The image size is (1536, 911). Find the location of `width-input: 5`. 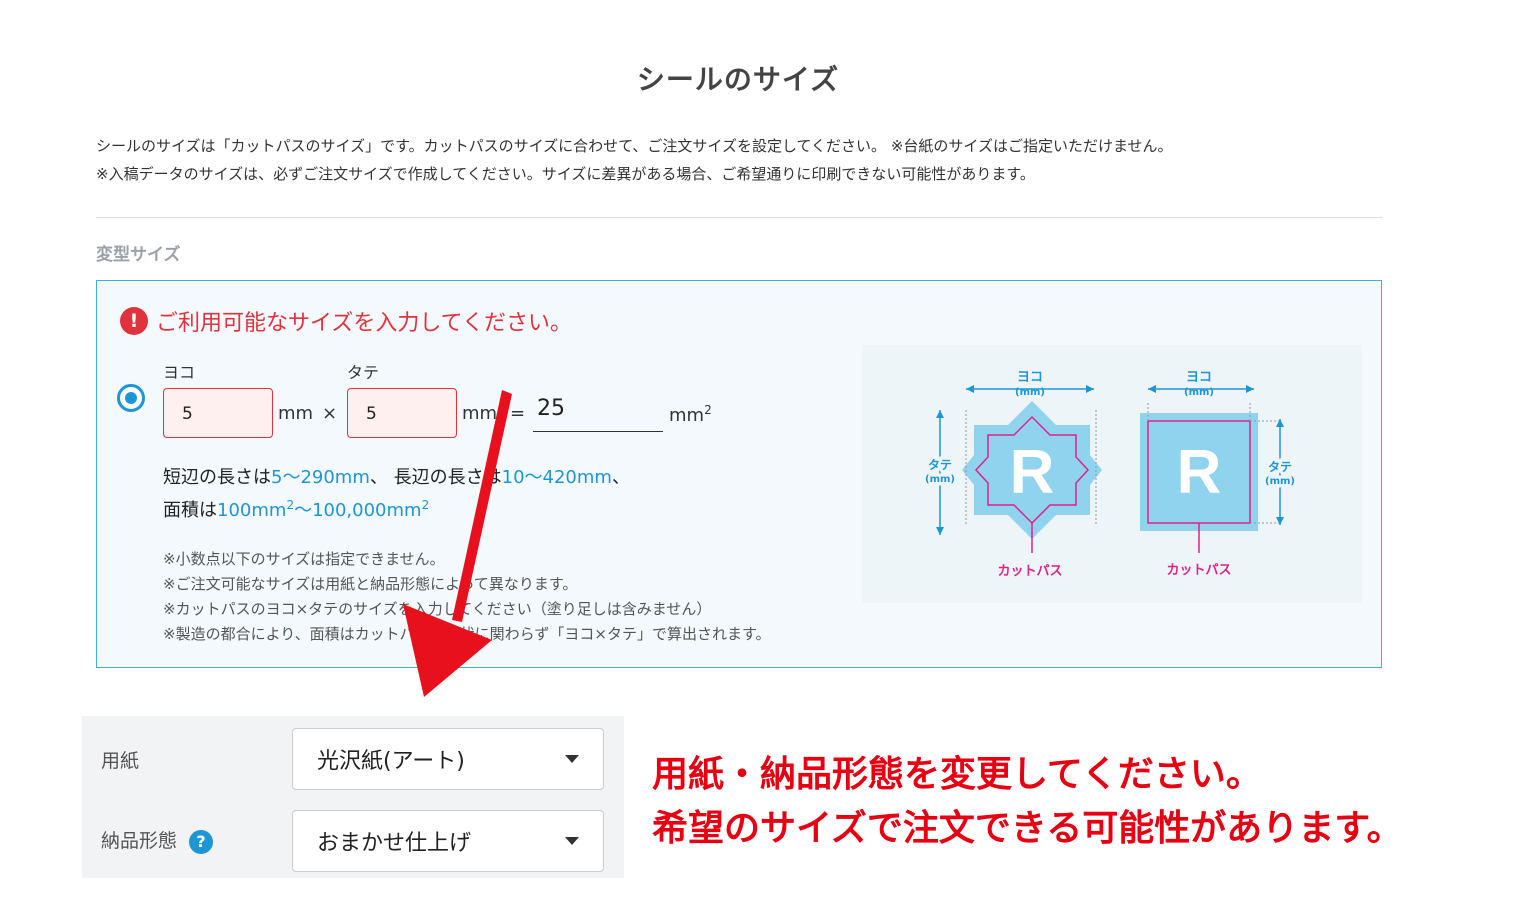

width-input: 5 is located at coordinates (218, 413).